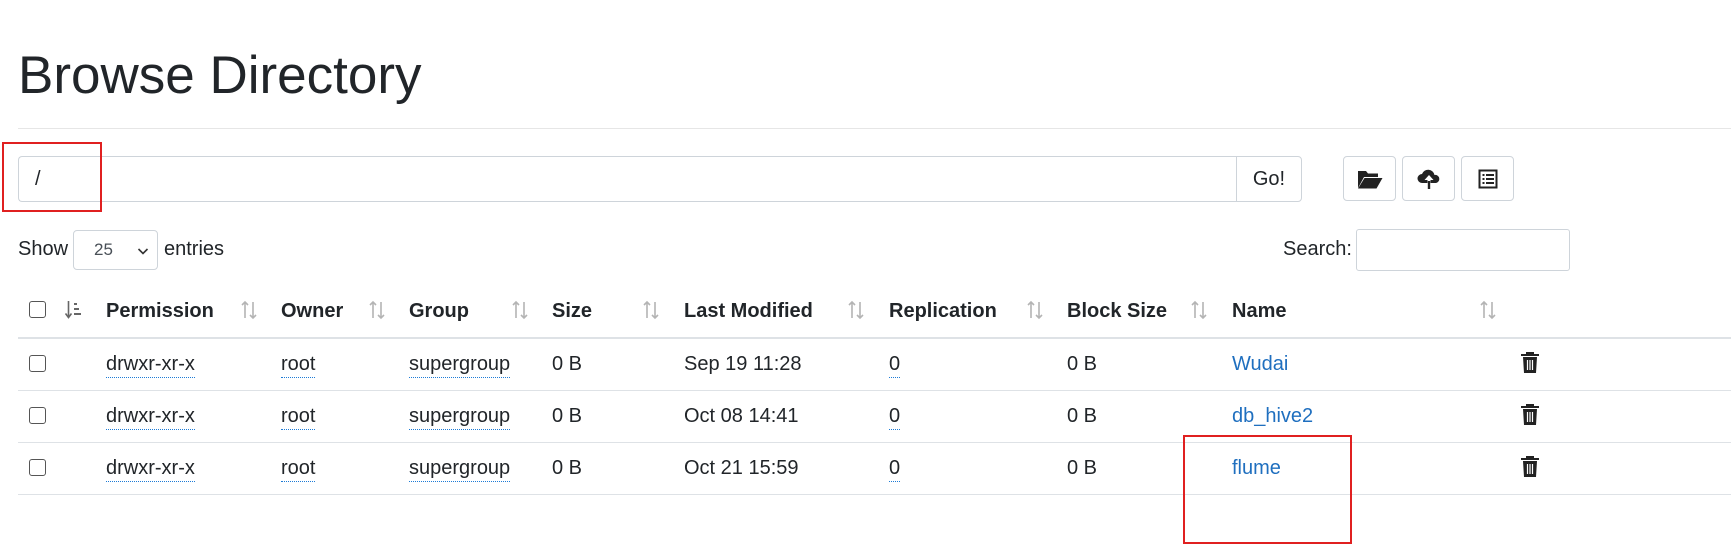 This screenshot has height=544, width=1731. What do you see at coordinates (194, 249) in the screenshot?
I see `entries-label: entries` at bounding box center [194, 249].